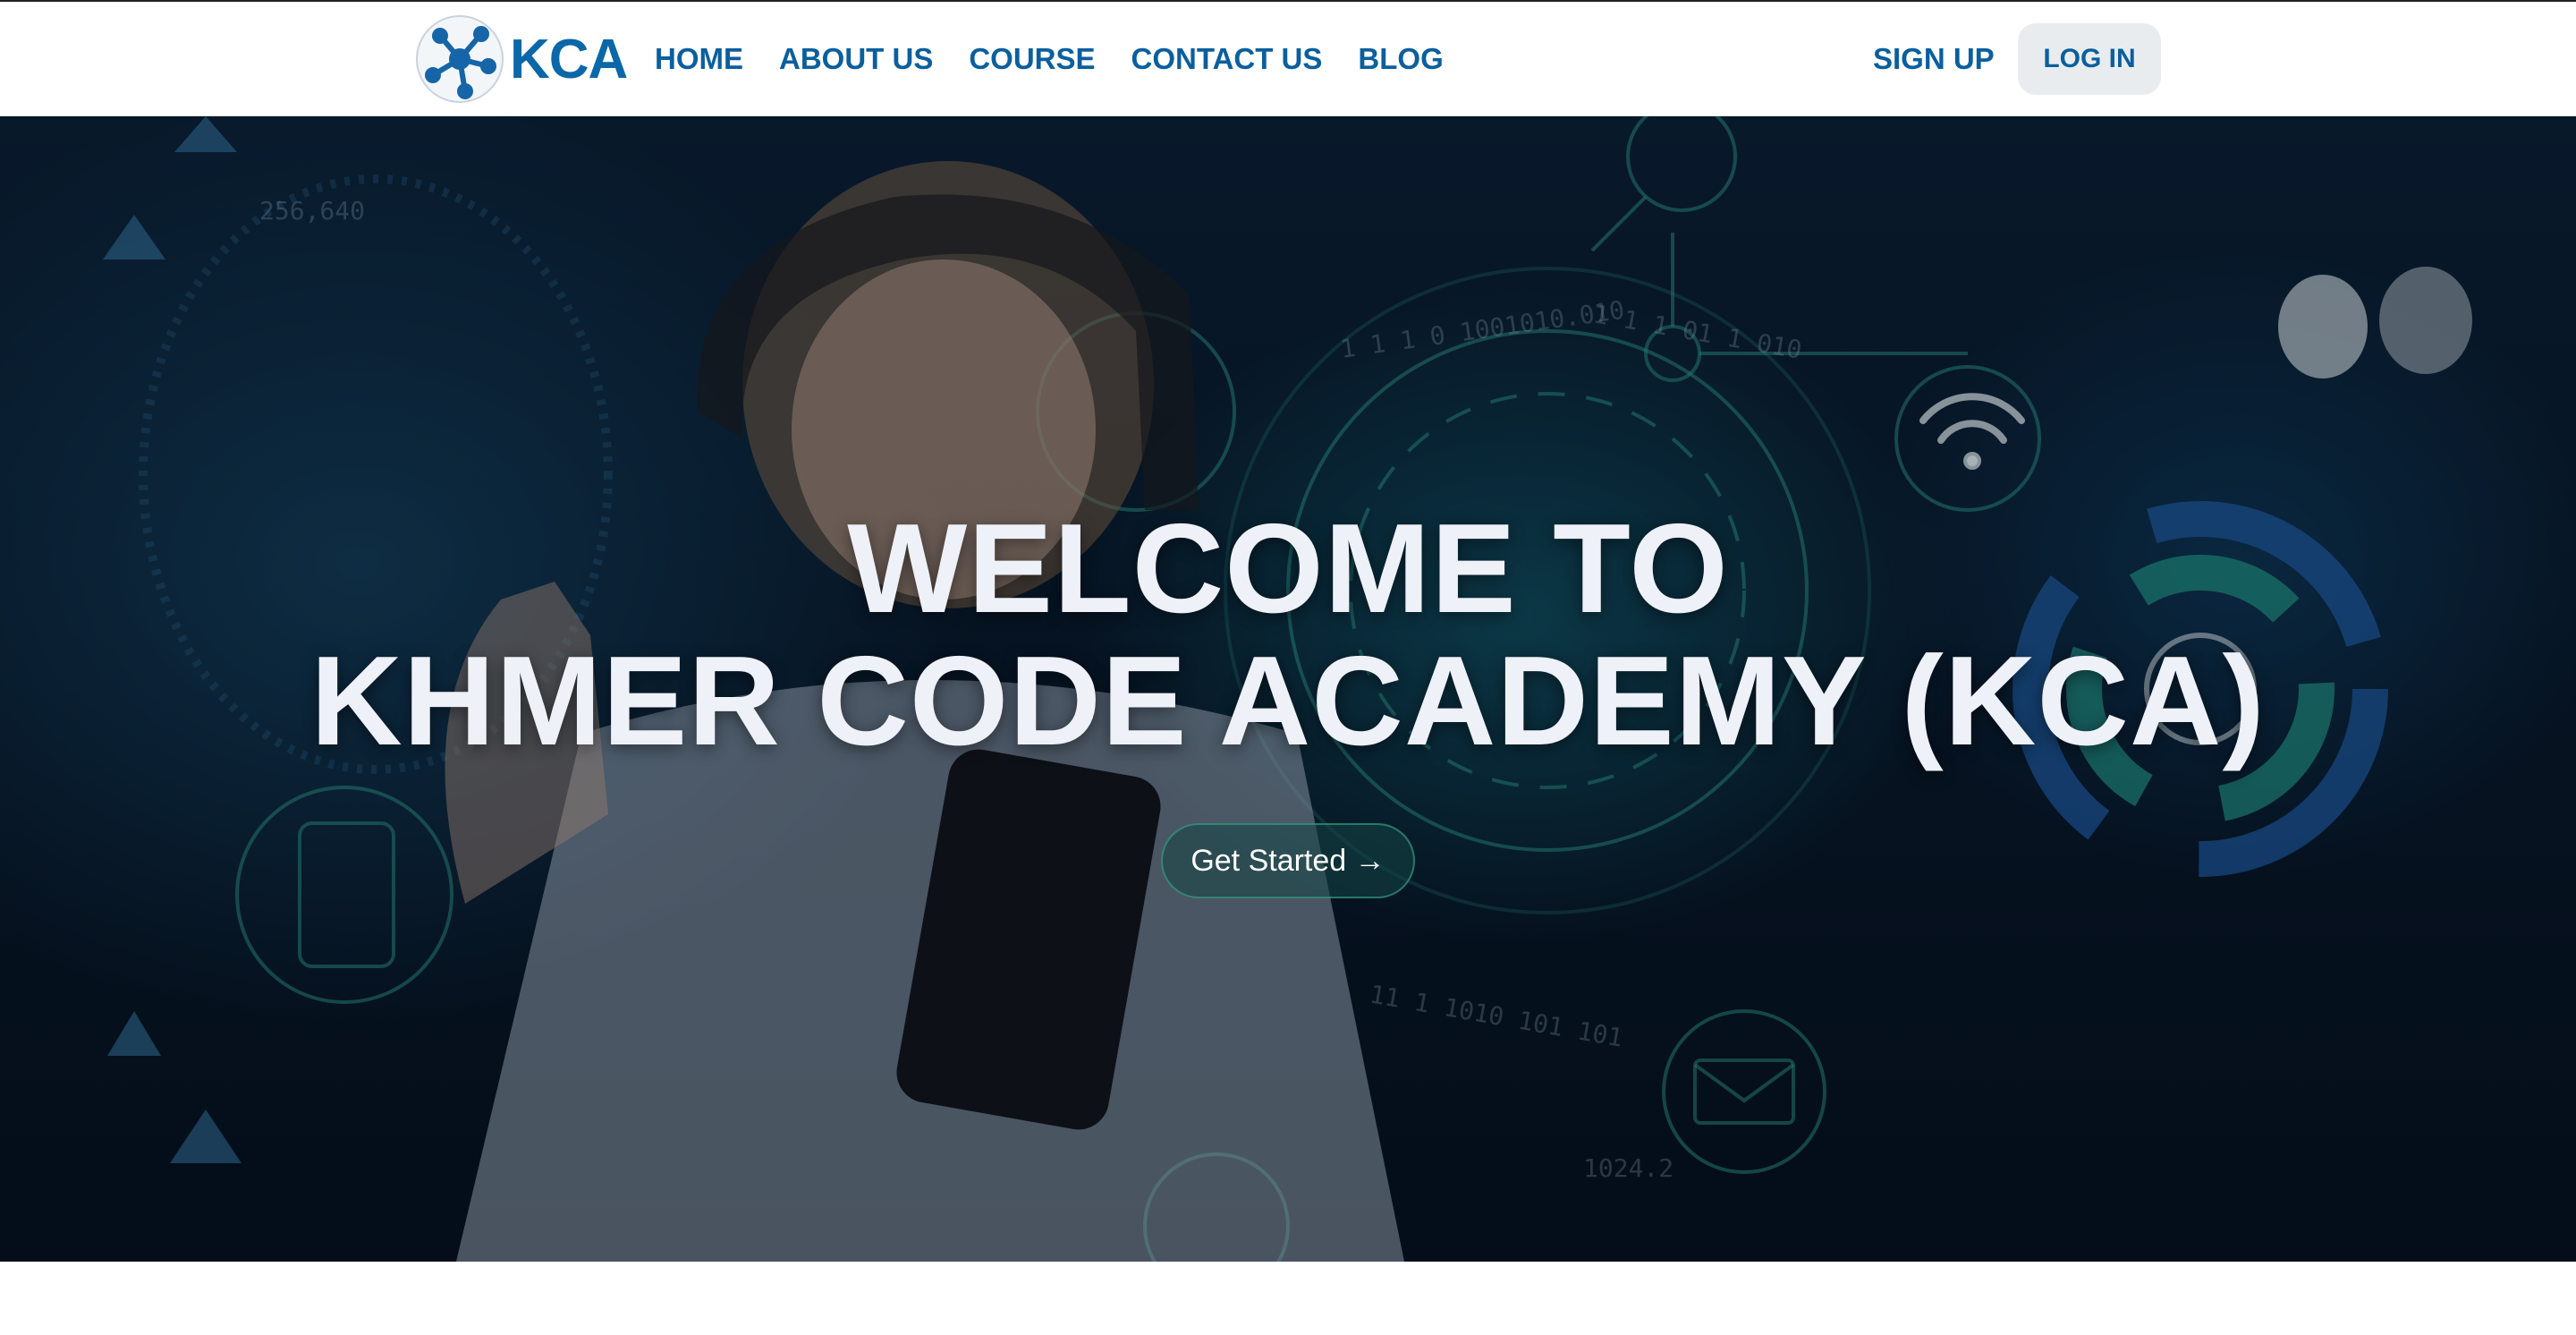 Image resolution: width=2576 pixels, height=1335 pixels. Describe the element at coordinates (1934, 59) in the screenshot. I see `sign-up-link: SIGN UP` at that location.